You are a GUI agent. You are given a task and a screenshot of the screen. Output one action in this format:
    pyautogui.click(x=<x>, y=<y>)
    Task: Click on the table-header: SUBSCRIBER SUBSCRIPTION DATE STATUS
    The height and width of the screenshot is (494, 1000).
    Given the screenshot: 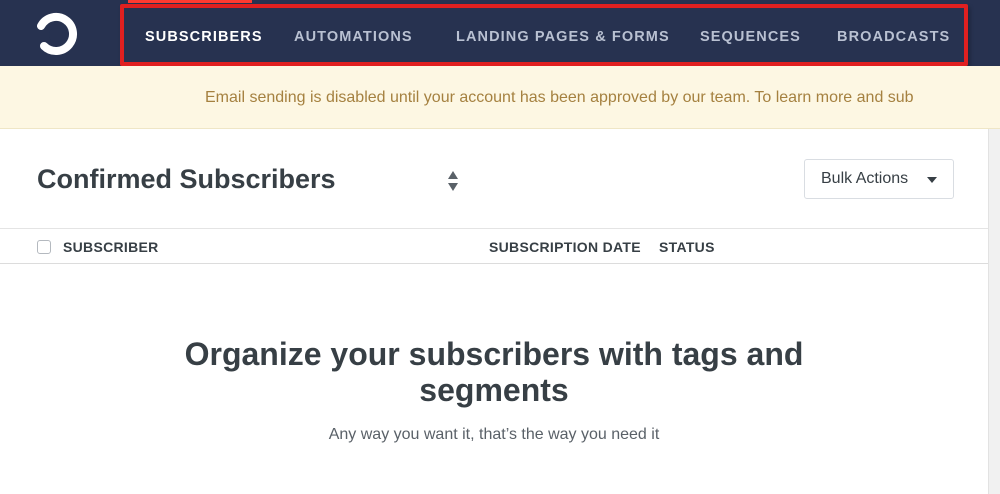 What is the action you would take?
    pyautogui.click(x=494, y=247)
    